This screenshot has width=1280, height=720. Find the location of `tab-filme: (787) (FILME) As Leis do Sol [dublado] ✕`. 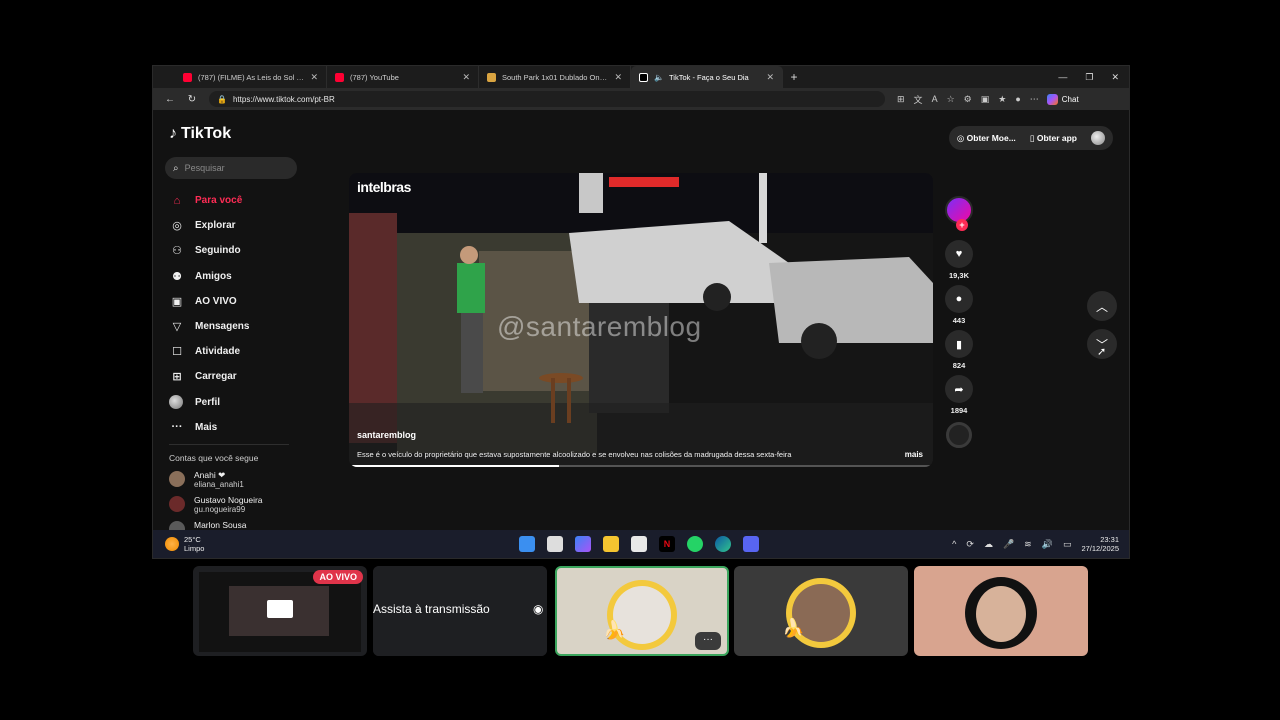

tab-filme: (787) (FILME) As Leis do Sol [dublado] ✕ is located at coordinates (251, 77).